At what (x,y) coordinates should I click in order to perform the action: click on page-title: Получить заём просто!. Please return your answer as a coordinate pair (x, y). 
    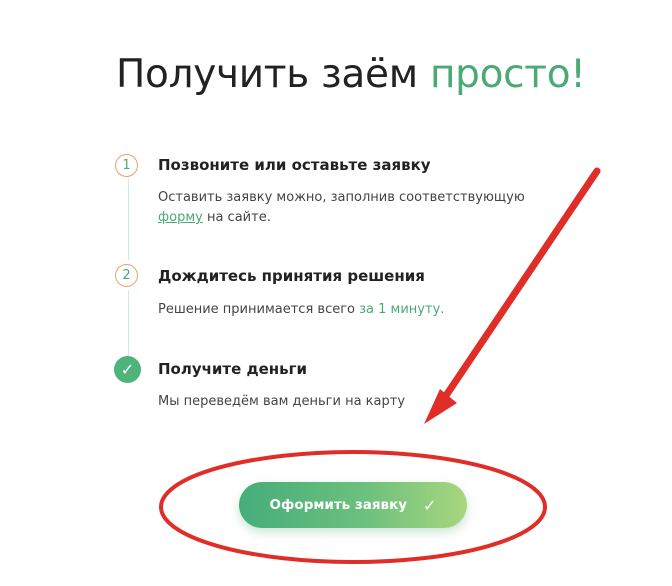
    Looking at the image, I should click on (351, 74).